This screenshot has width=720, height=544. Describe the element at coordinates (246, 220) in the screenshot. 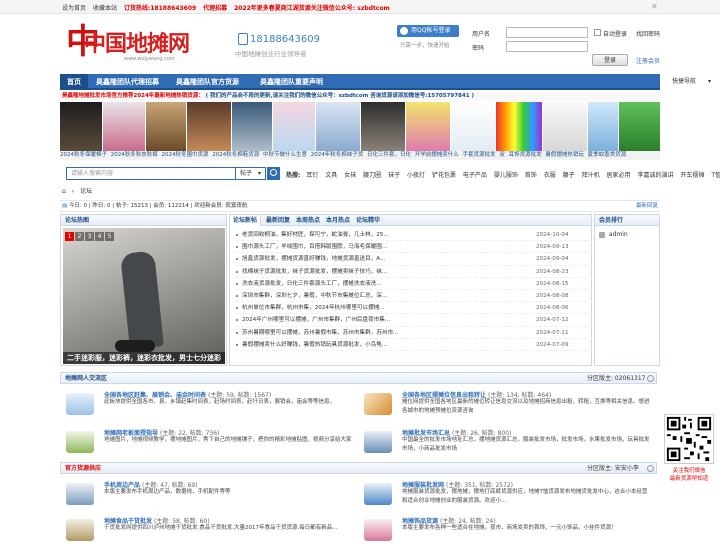

I see `tab-new-threads: 论坛新帖` at that location.